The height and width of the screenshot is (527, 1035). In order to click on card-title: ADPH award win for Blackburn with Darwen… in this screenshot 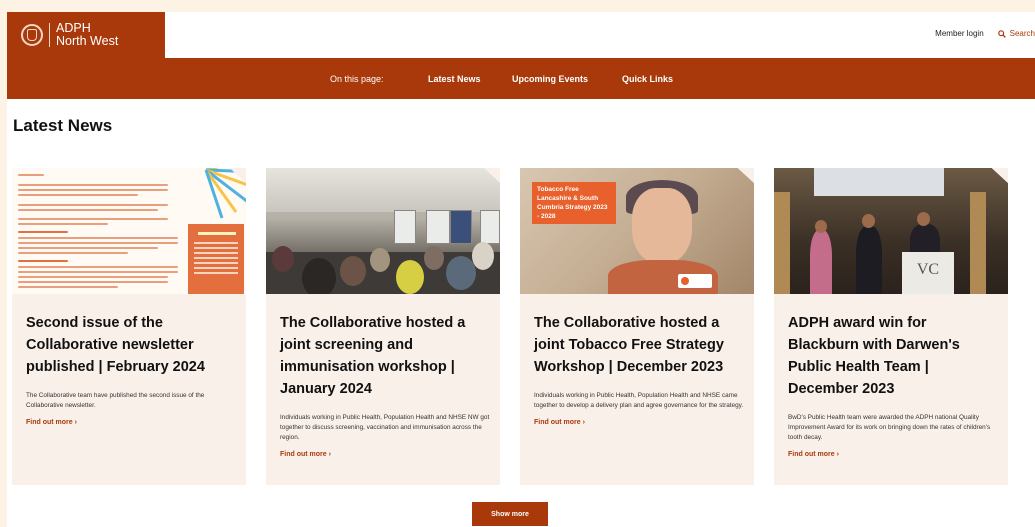, I will do `click(894, 356)`.